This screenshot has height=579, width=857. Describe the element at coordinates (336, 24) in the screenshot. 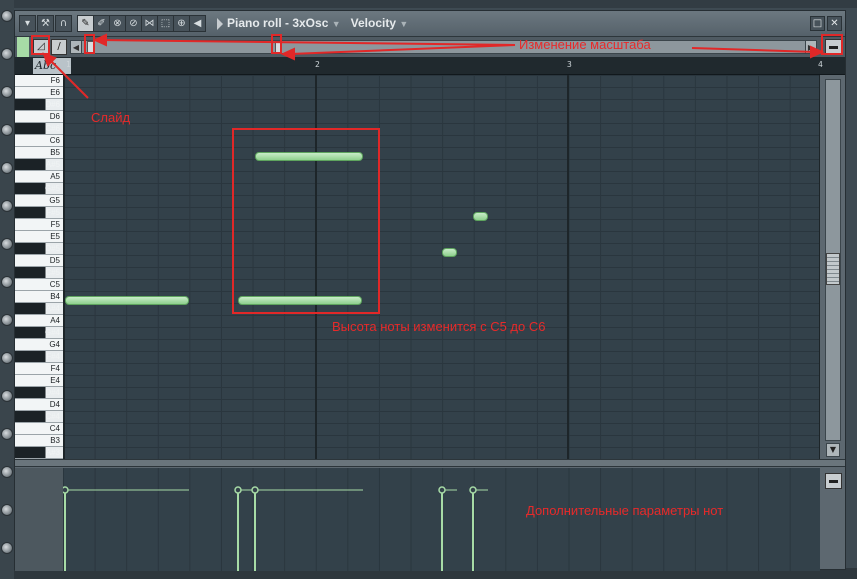

I see `title-dropdown-icon: ▼` at that location.